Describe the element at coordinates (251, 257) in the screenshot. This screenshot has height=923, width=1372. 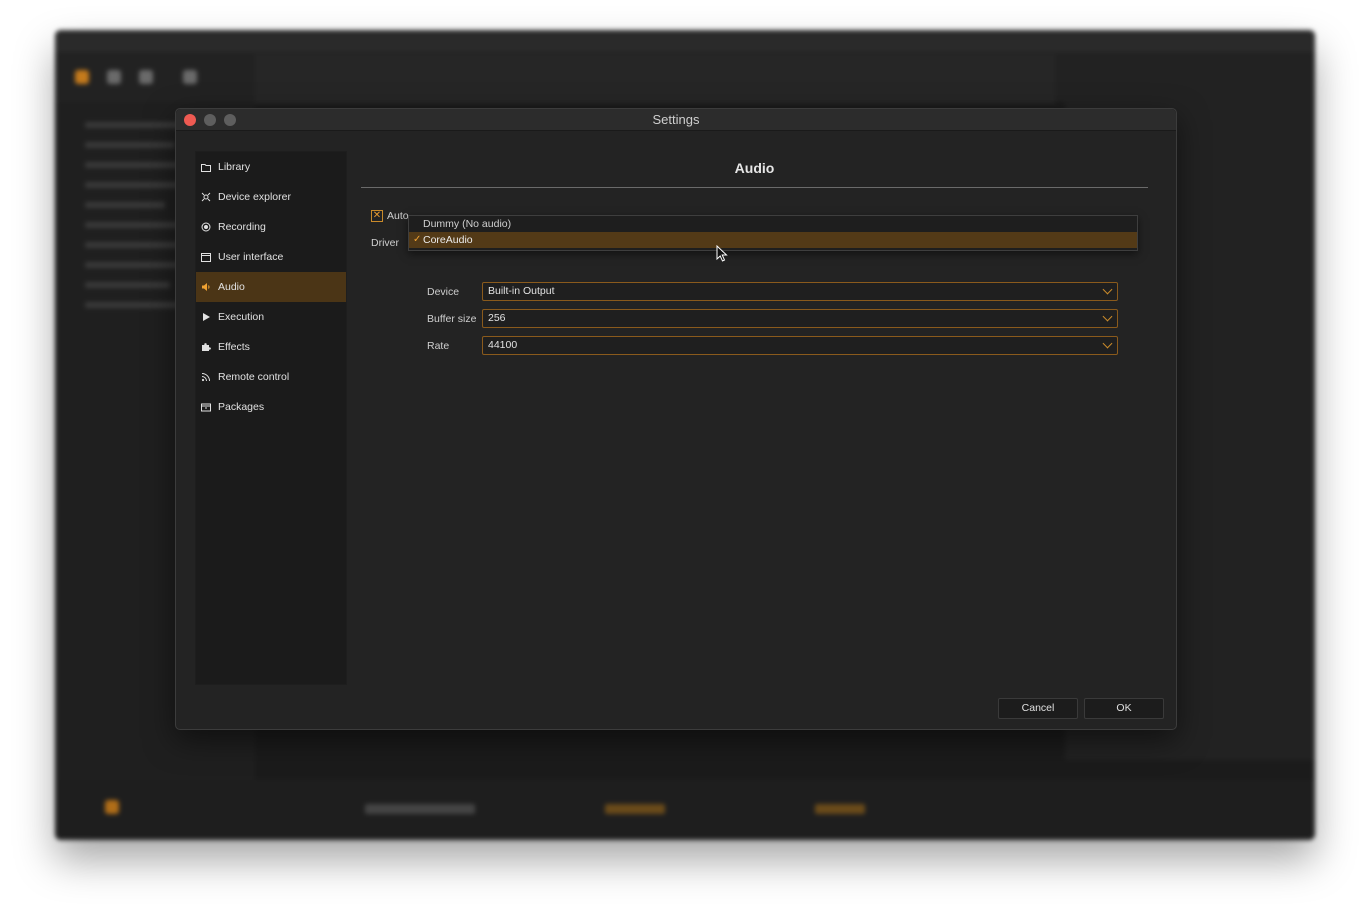
I see `sidebar-item-label: User interface` at that location.